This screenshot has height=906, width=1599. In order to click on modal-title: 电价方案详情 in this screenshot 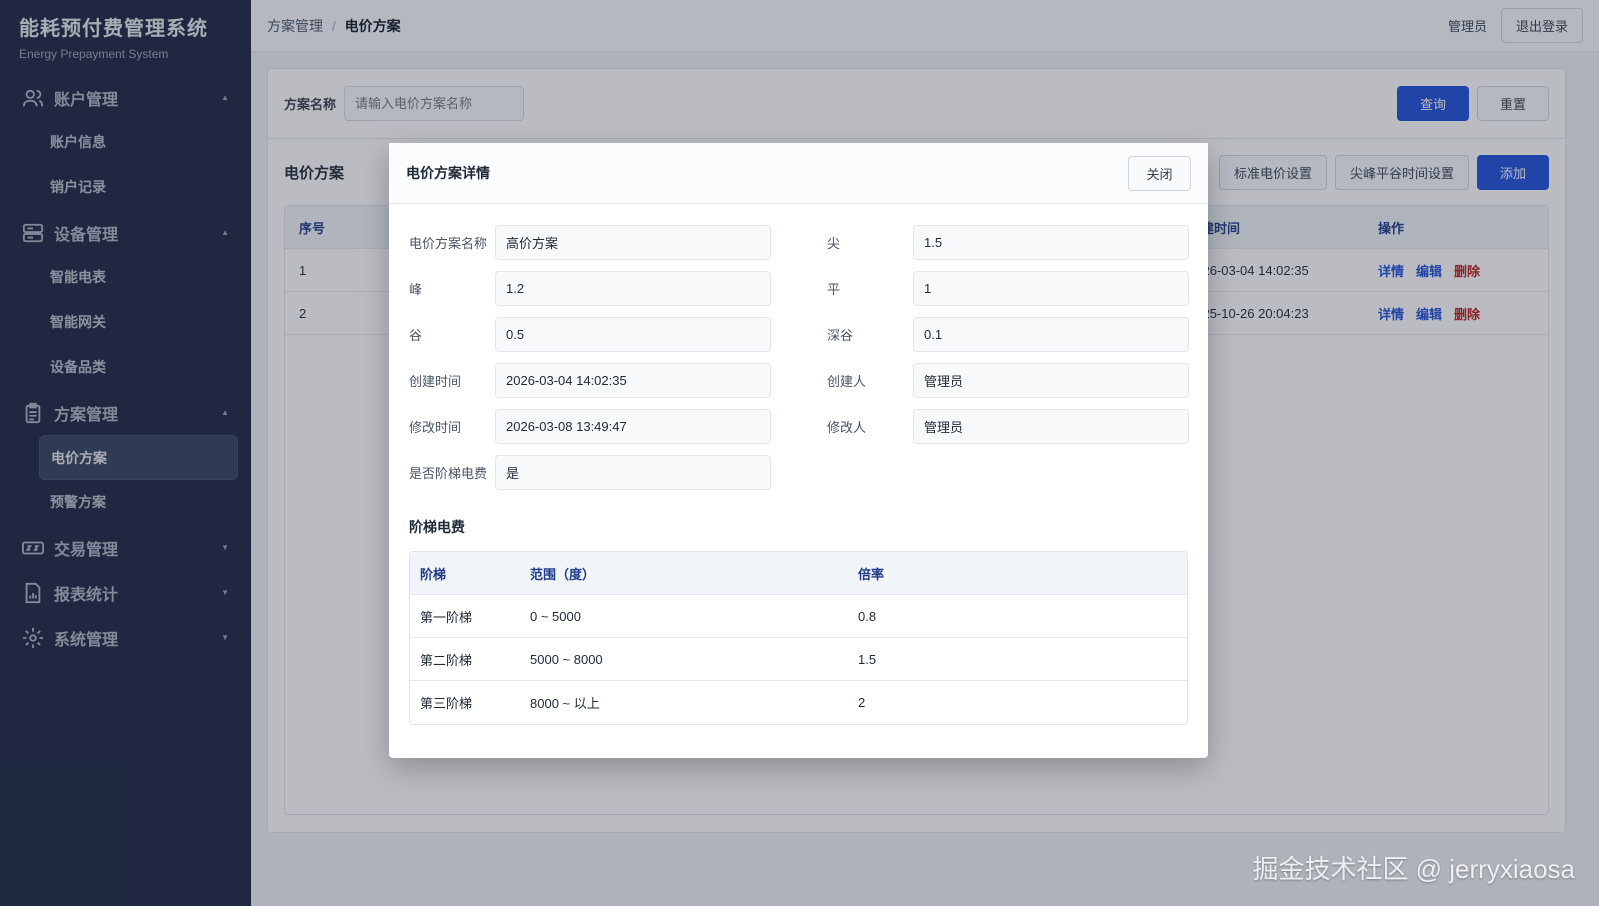, I will do `click(448, 173)`.